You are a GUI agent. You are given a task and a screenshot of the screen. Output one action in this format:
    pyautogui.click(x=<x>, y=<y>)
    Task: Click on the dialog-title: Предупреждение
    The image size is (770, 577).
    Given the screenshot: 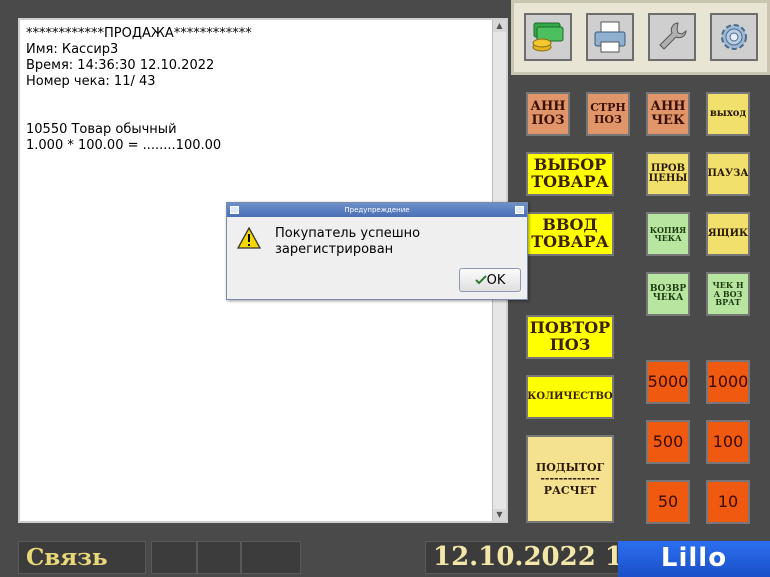 What is the action you would take?
    pyautogui.click(x=377, y=210)
    